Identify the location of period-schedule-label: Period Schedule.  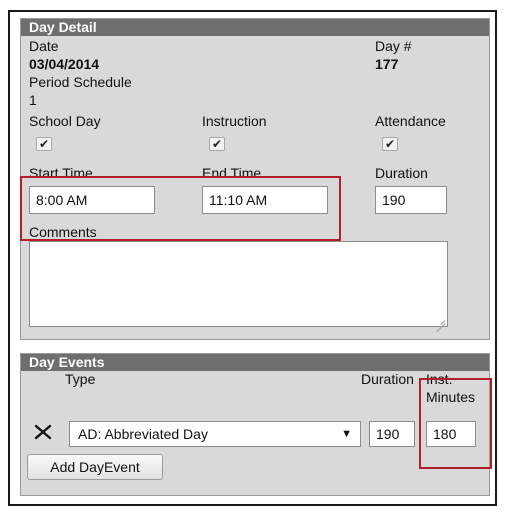
(80, 82).